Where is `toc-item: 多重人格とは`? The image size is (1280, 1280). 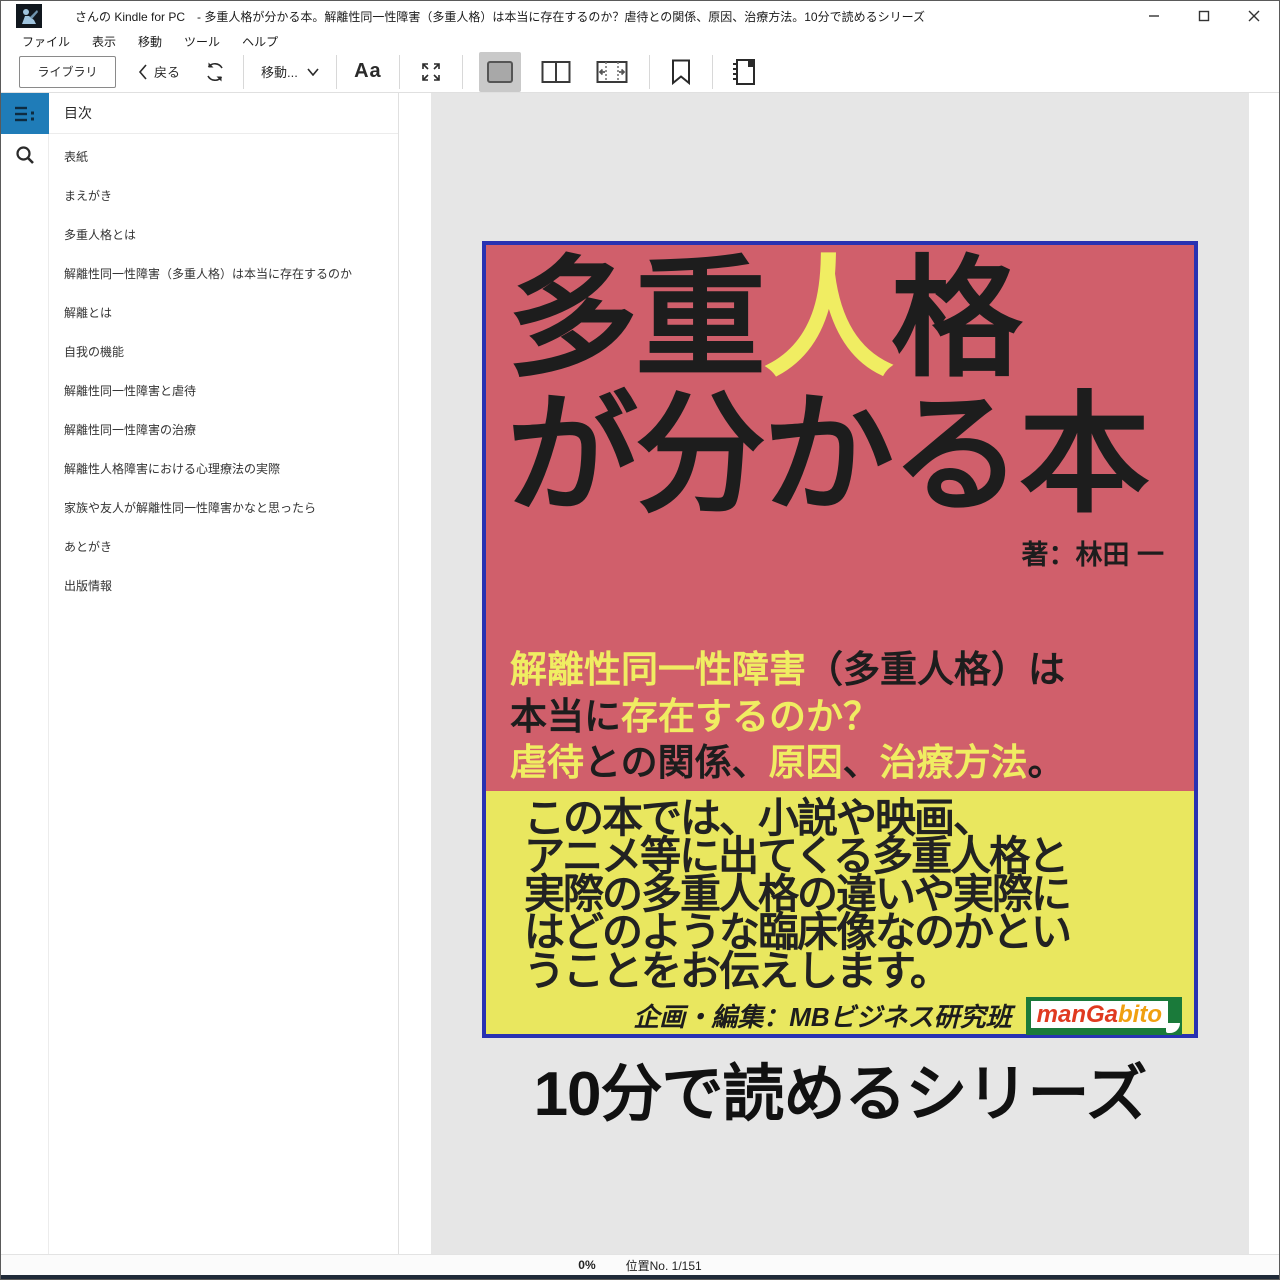
toc-item: 多重人格とは is located at coordinates (223, 235).